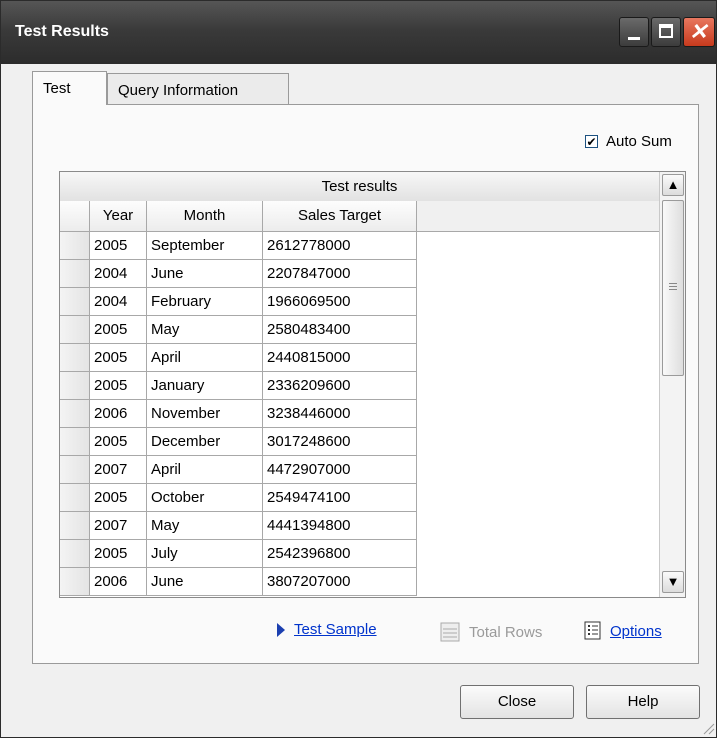 The image size is (717, 738). What do you see at coordinates (340, 330) in the screenshot?
I see `sales-target-cell: 2580483400` at bounding box center [340, 330].